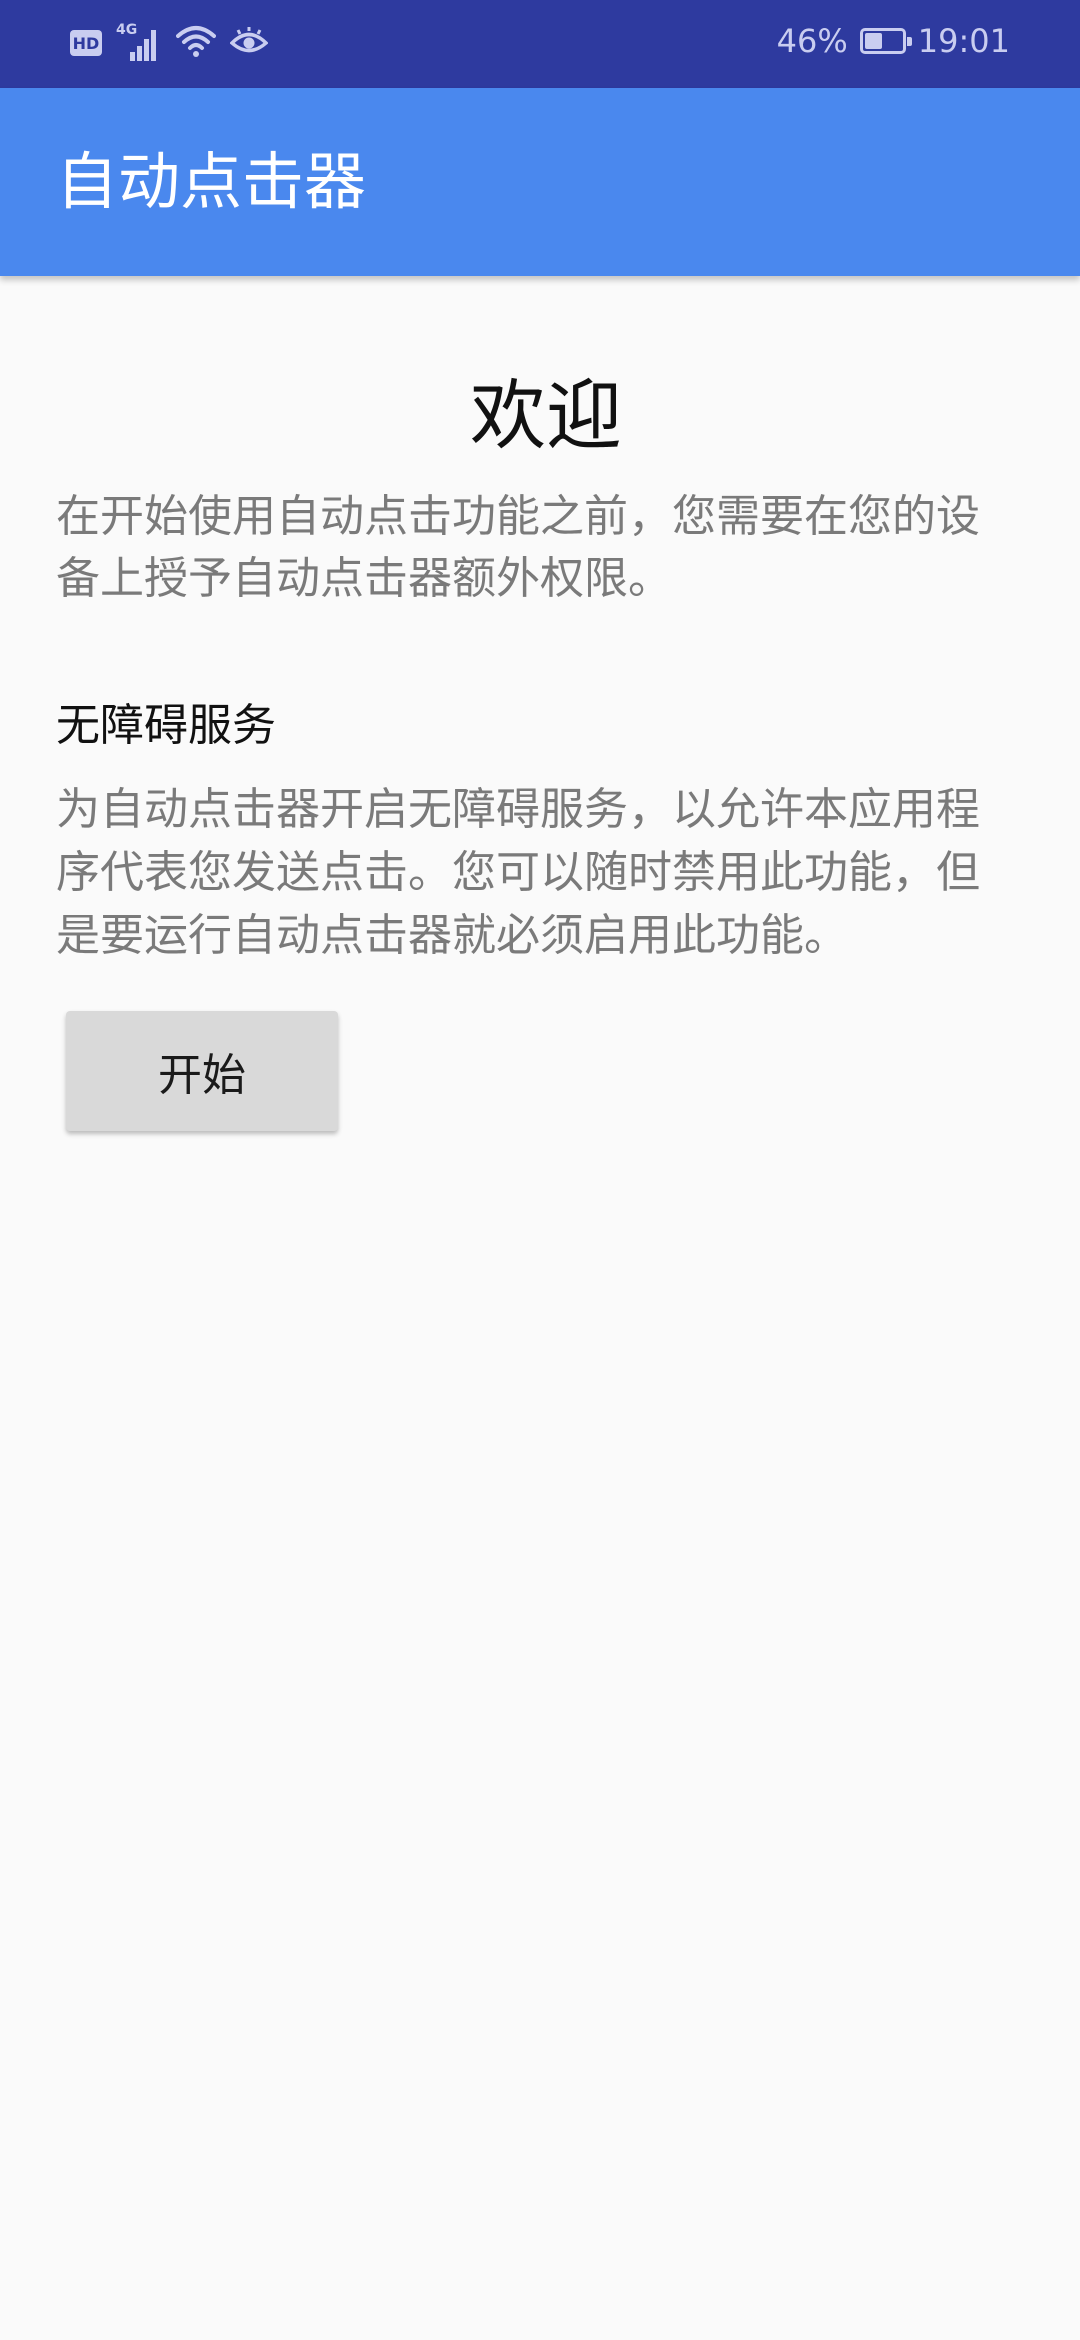 Image resolution: width=1080 pixels, height=2340 pixels. Describe the element at coordinates (211, 181) in the screenshot. I see `app-title: 自动点击器` at that location.